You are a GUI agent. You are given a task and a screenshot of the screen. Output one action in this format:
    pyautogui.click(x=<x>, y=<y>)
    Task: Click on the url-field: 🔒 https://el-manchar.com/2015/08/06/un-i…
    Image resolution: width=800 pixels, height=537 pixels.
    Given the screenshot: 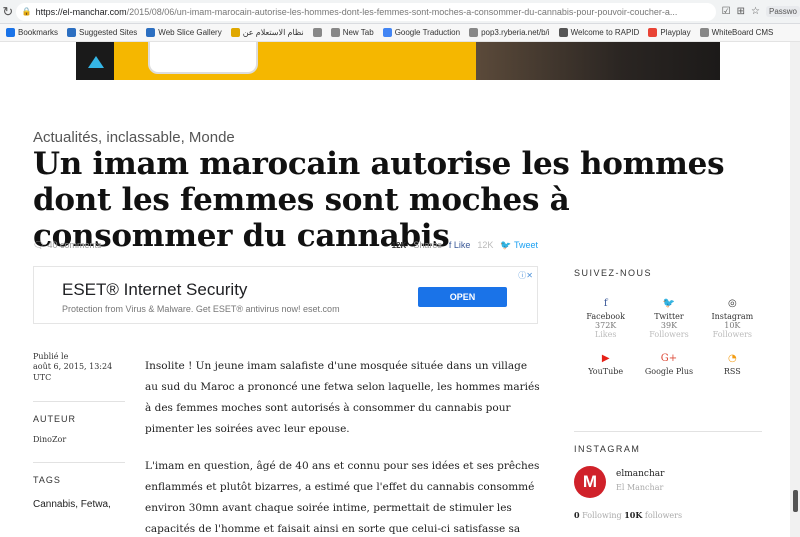 What is the action you would take?
    pyautogui.click(x=365, y=11)
    